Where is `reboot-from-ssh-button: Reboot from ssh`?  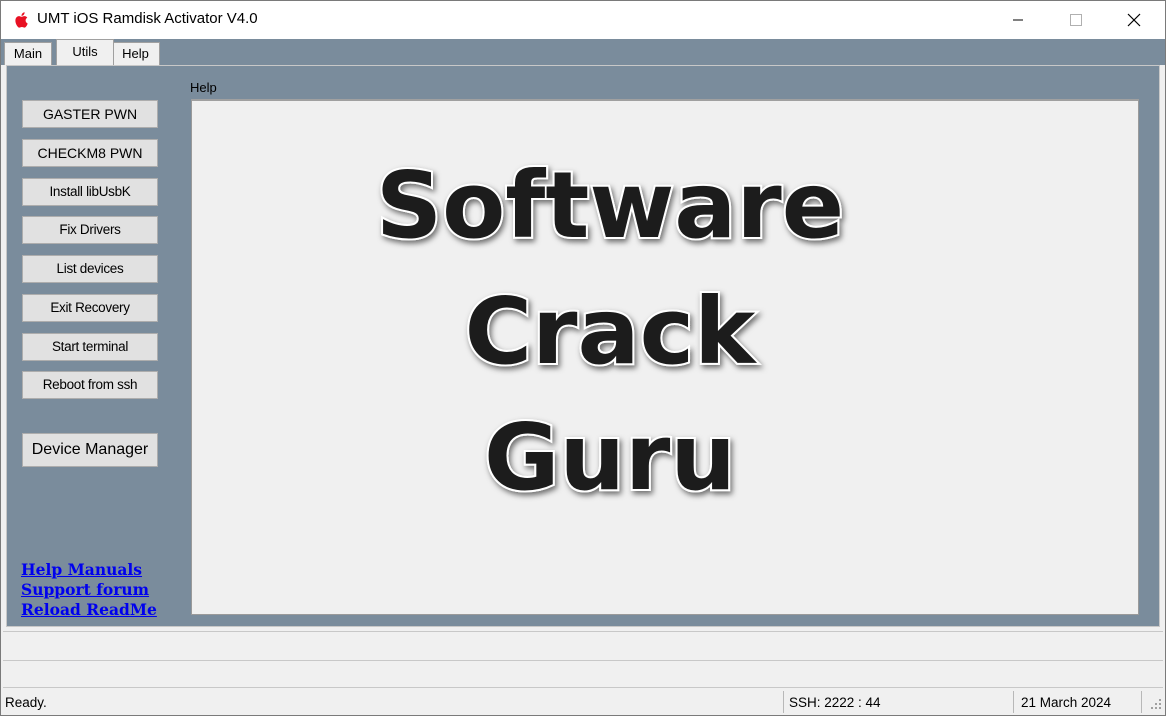 reboot-from-ssh-button: Reboot from ssh is located at coordinates (90, 385).